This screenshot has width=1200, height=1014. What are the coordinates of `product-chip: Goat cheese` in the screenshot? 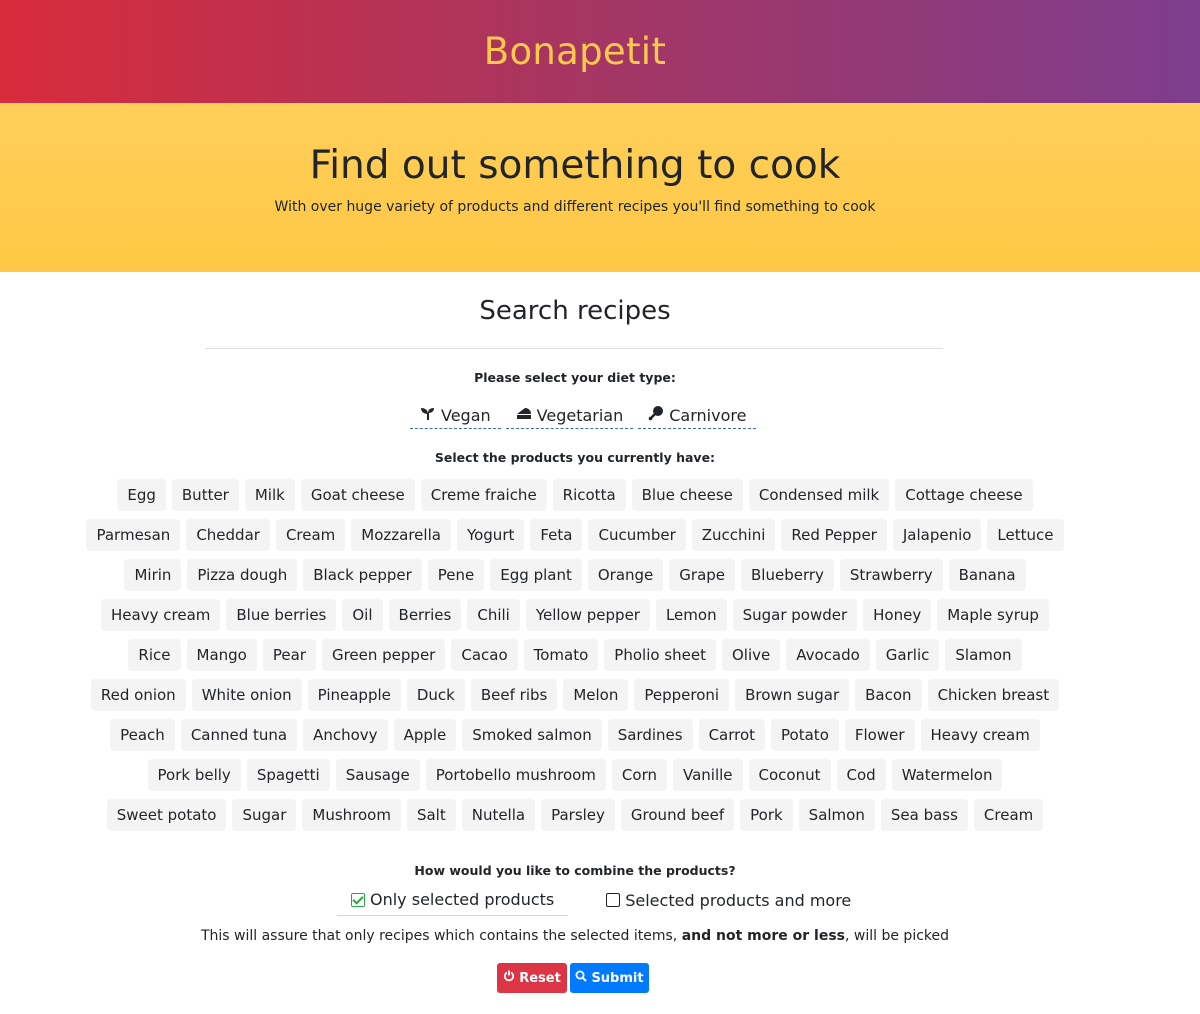 It's located at (357, 495).